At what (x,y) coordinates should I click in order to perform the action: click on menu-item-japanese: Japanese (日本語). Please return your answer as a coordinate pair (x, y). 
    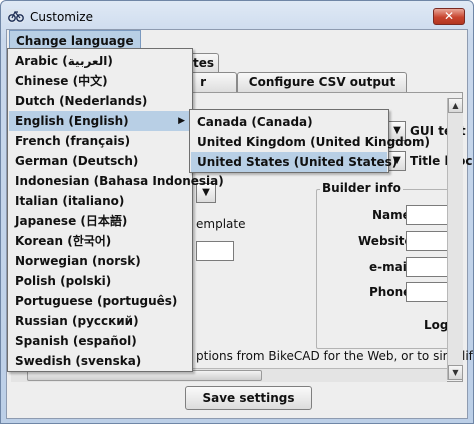
    Looking at the image, I should click on (100, 221).